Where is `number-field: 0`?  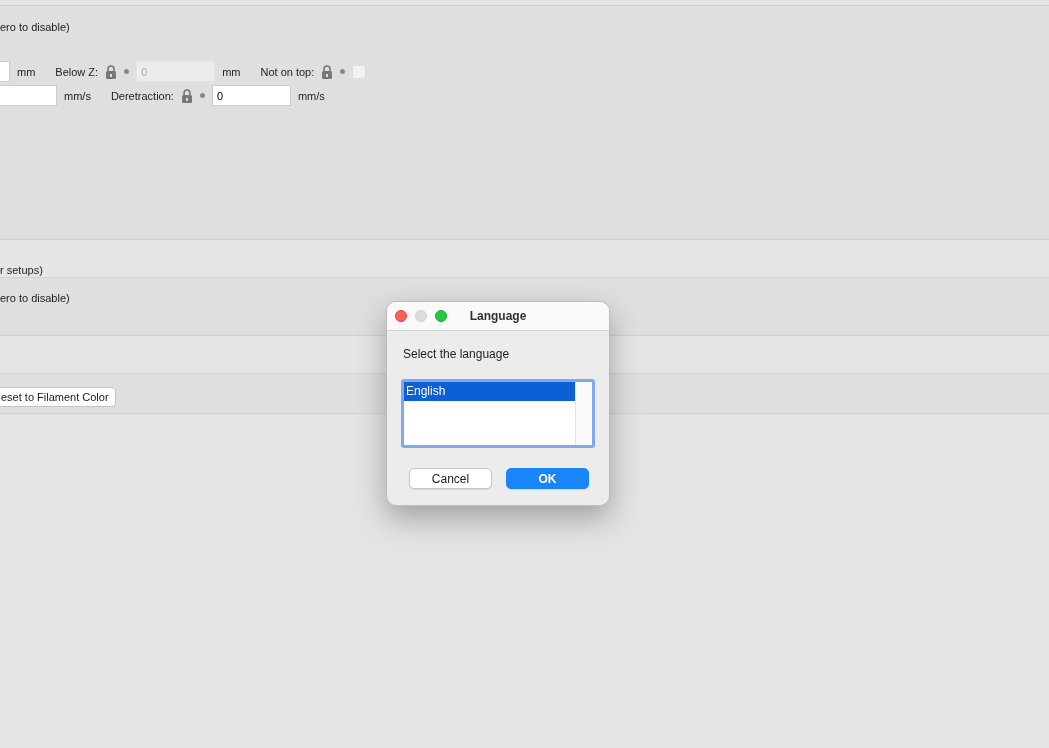
number-field: 0 is located at coordinates (251, 95).